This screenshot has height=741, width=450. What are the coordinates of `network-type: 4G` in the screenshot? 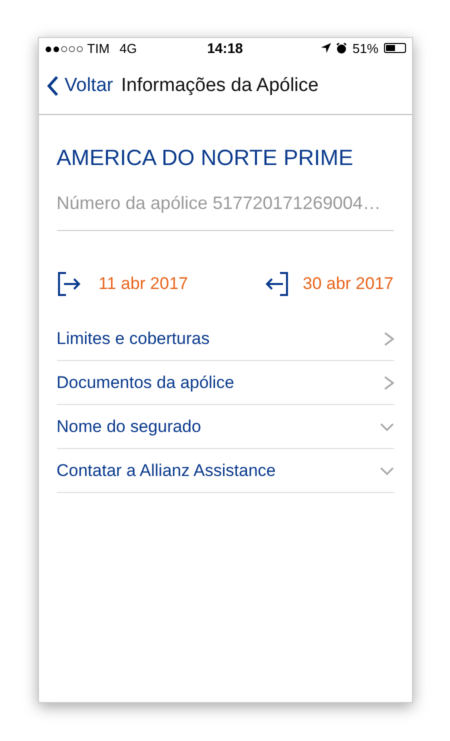 It's located at (128, 48).